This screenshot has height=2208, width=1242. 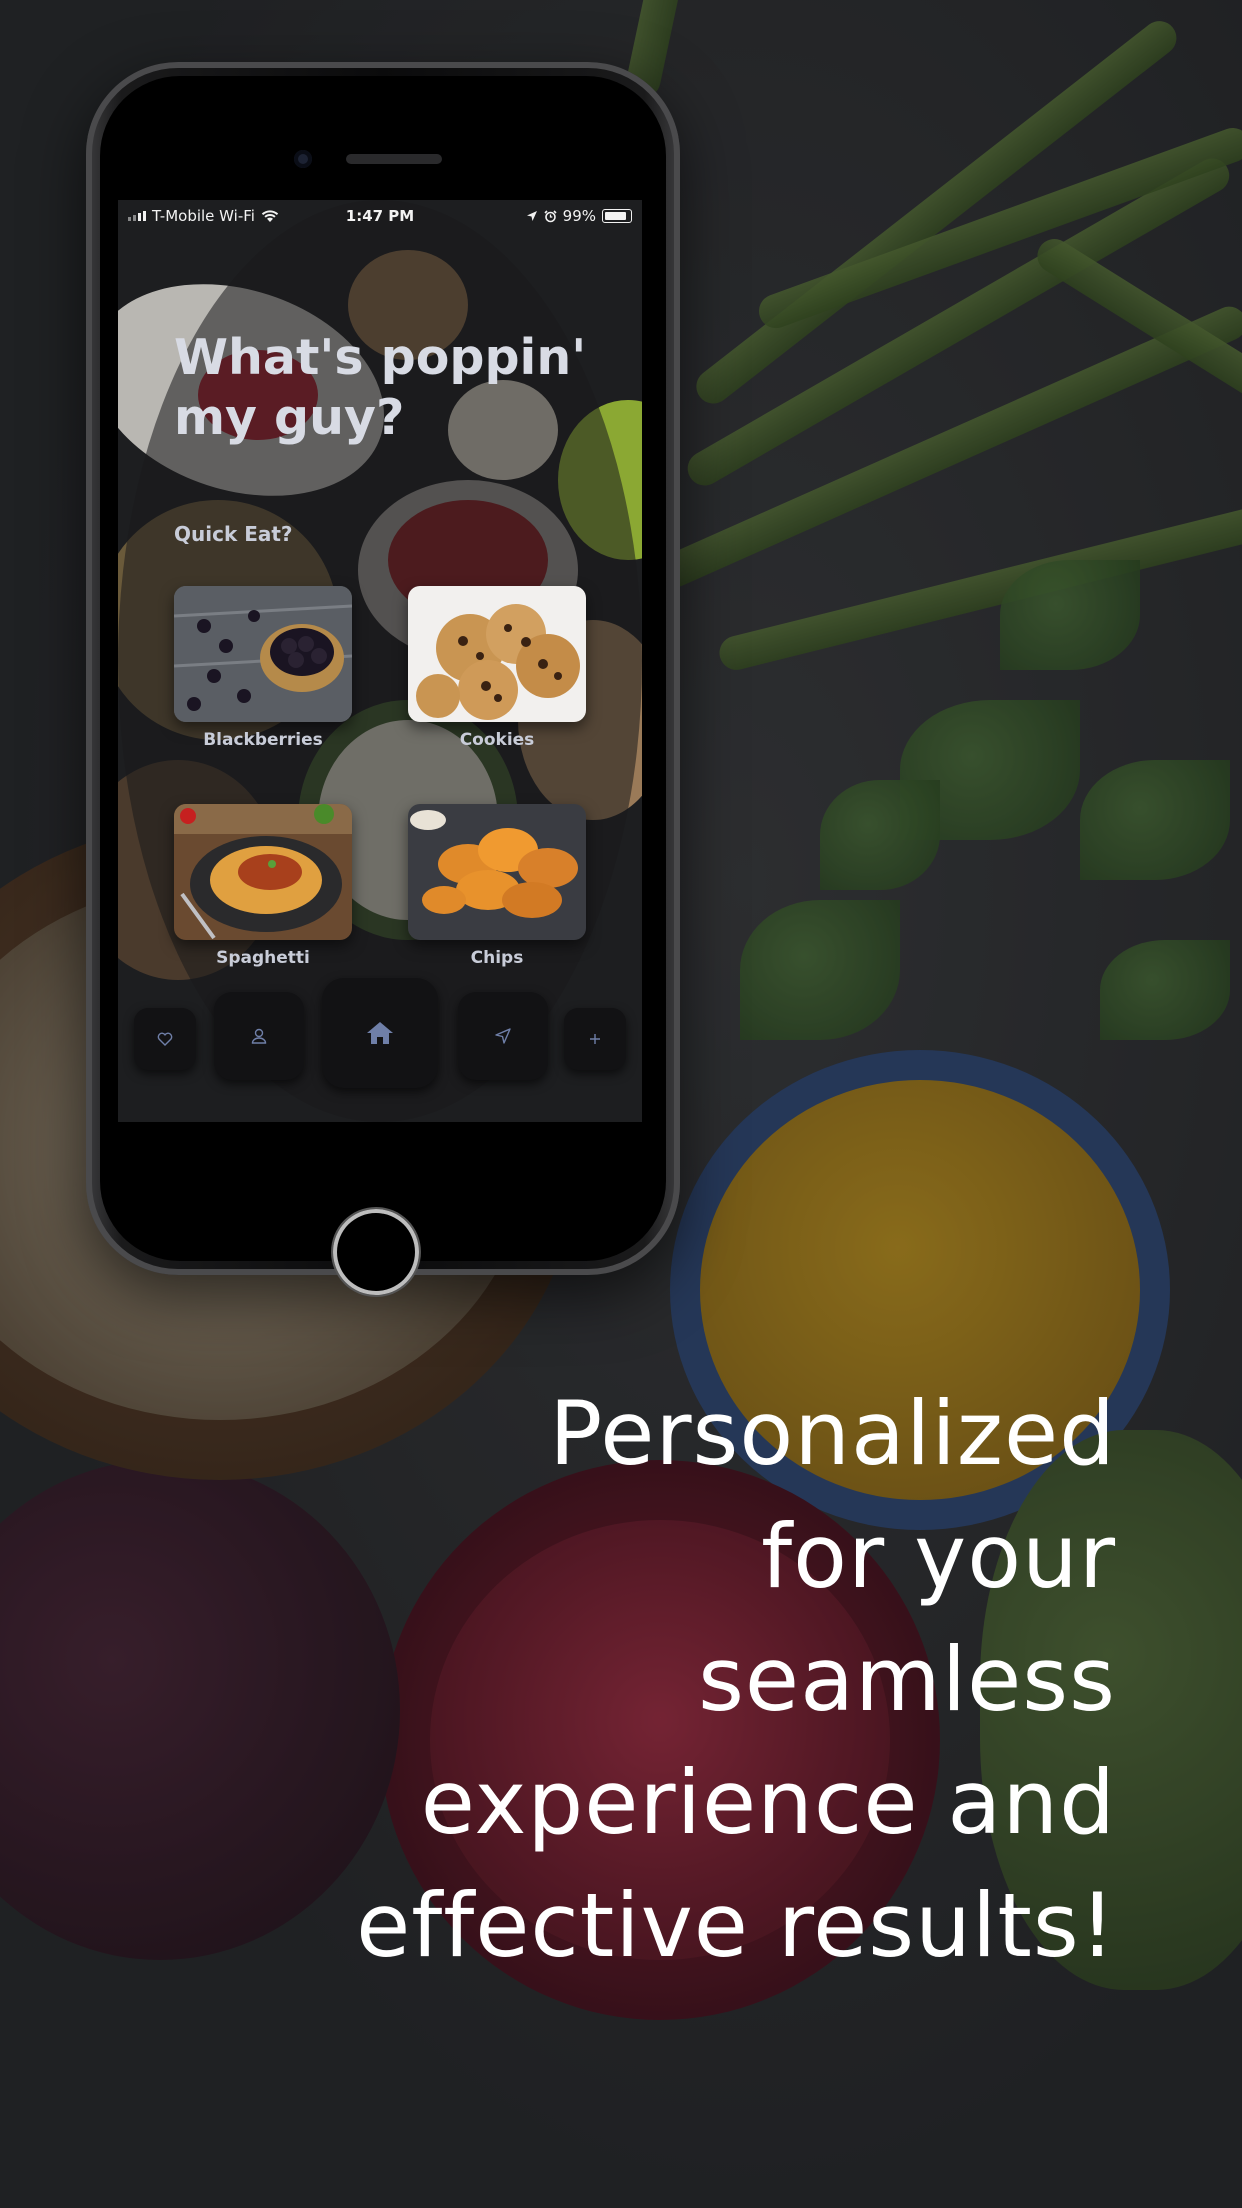 I want to click on battery-icon, so click(x=617, y=216).